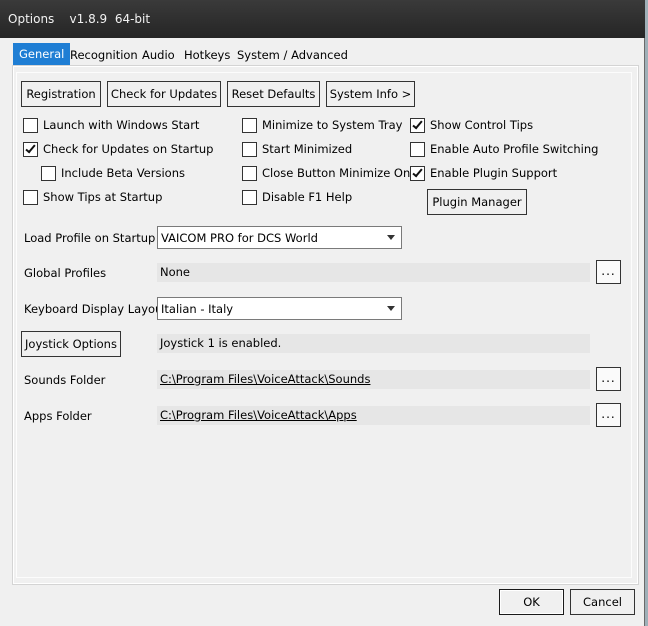  I want to click on apps-folder-field: C:\Program Files\VoiceAttack\Apps, so click(373, 415).